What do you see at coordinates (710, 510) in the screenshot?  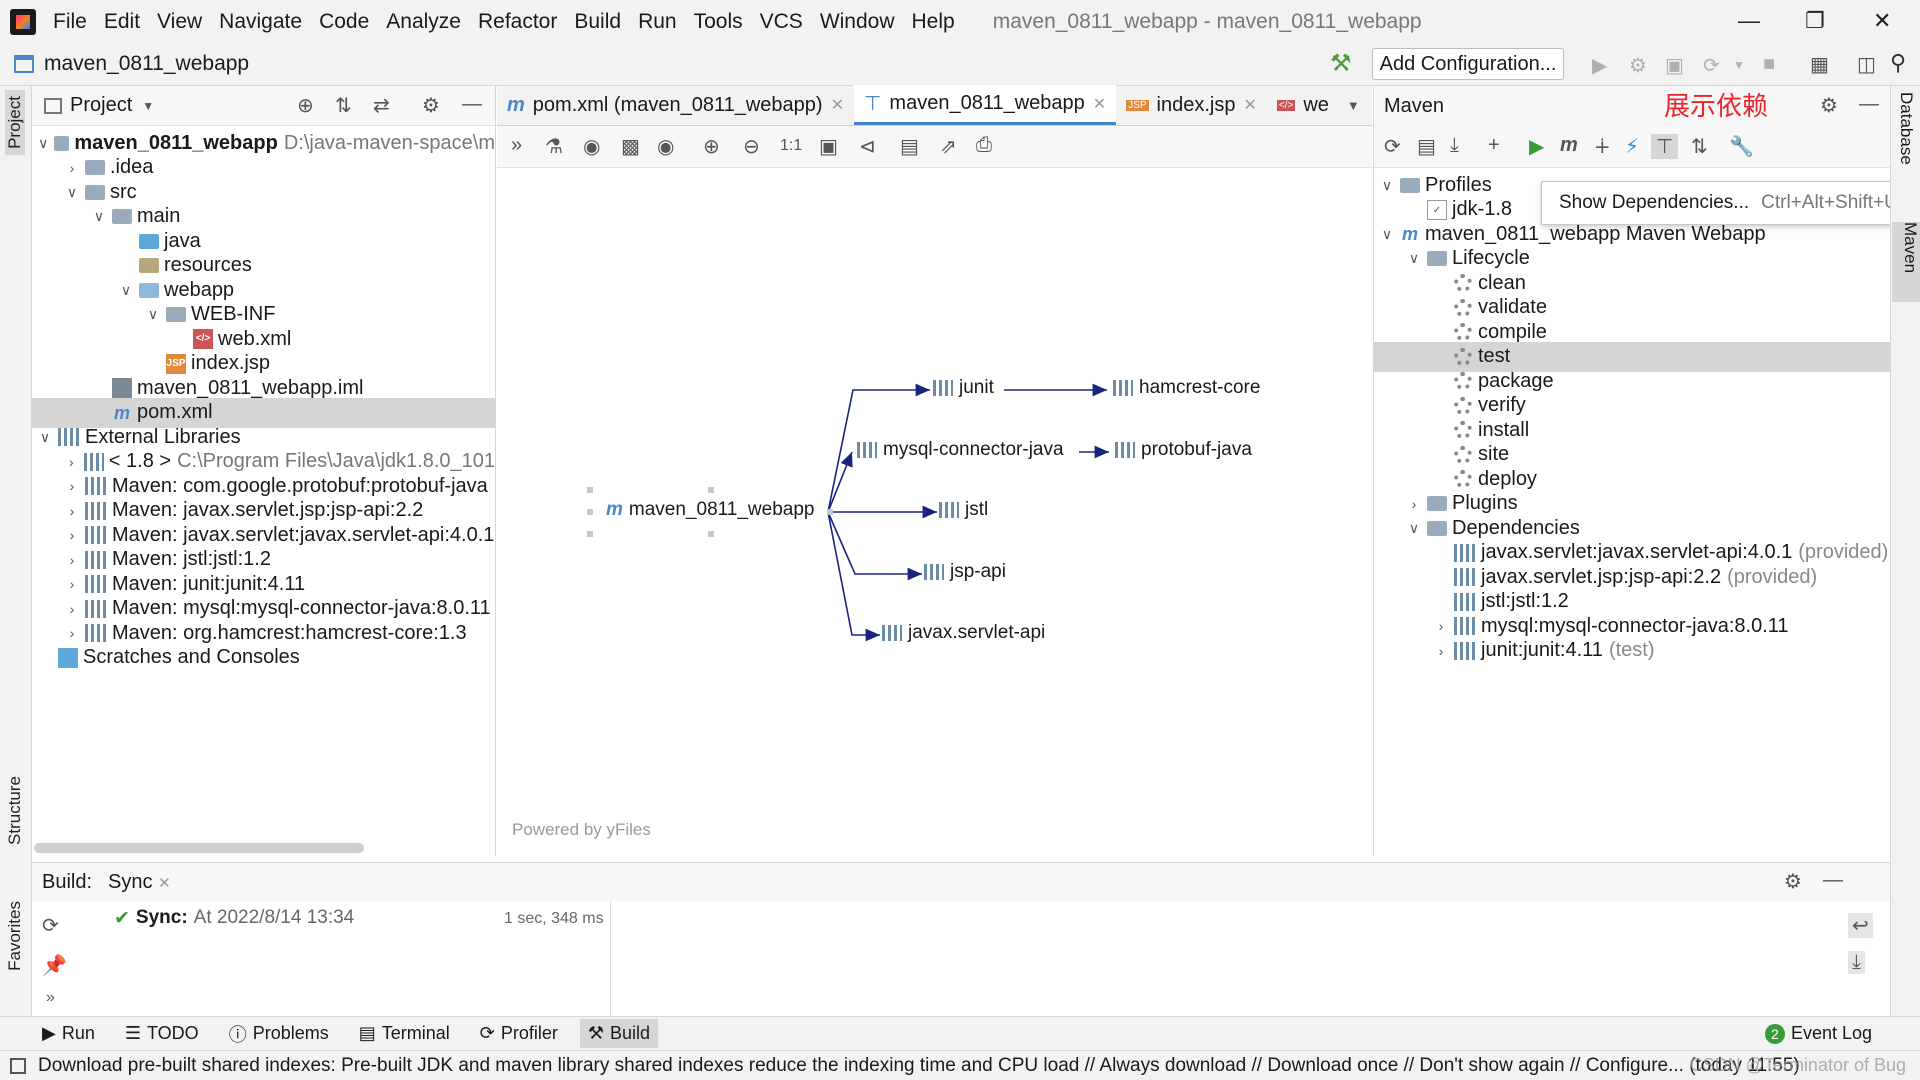 I see `node-root: m maven_0811_webapp` at bounding box center [710, 510].